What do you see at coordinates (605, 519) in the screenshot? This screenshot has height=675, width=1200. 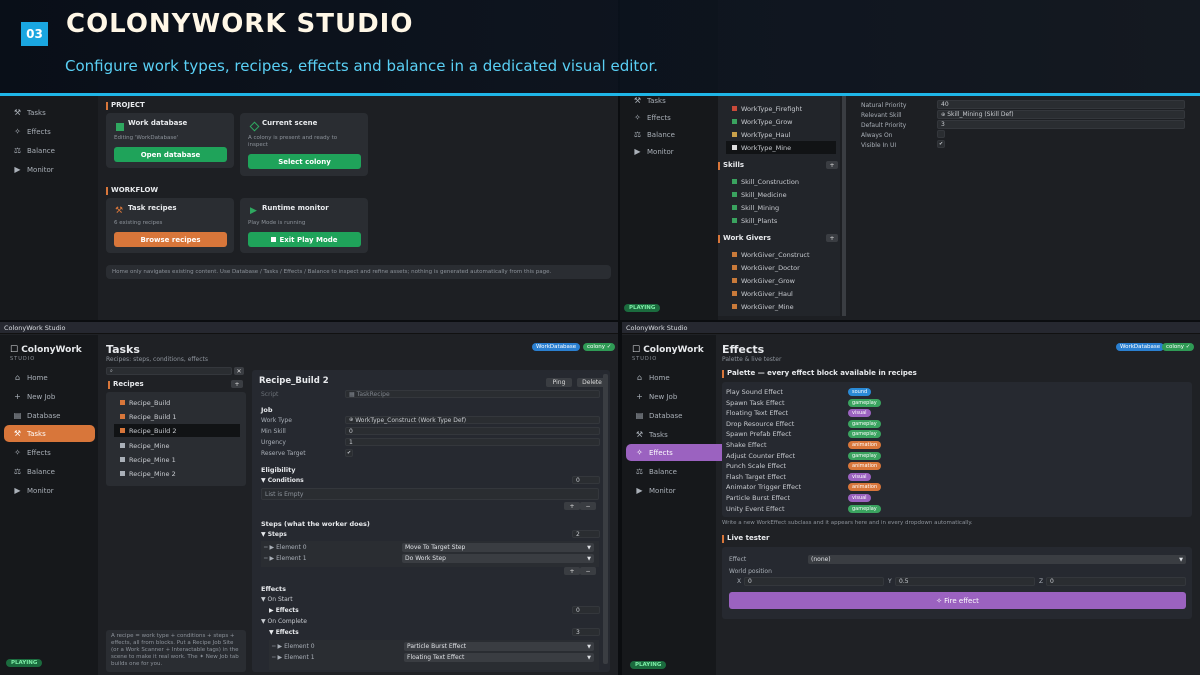 I see `detail-scrollbar` at bounding box center [605, 519].